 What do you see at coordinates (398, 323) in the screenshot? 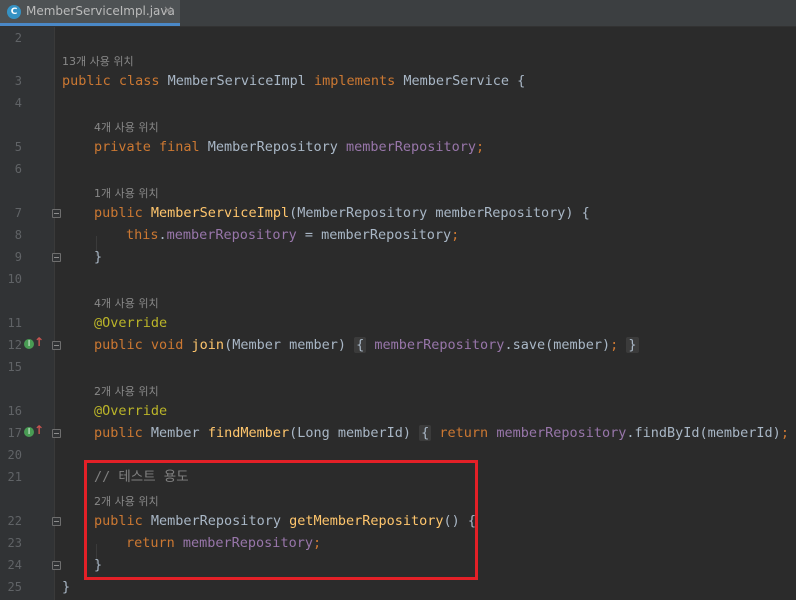
I see `code-line: 11 @Override` at bounding box center [398, 323].